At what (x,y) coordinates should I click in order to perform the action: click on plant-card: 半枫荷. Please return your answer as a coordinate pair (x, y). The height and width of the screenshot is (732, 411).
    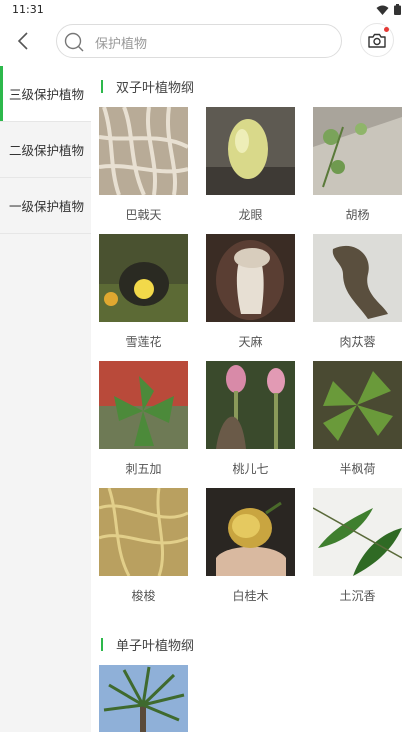
    Looking at the image, I should click on (358, 419).